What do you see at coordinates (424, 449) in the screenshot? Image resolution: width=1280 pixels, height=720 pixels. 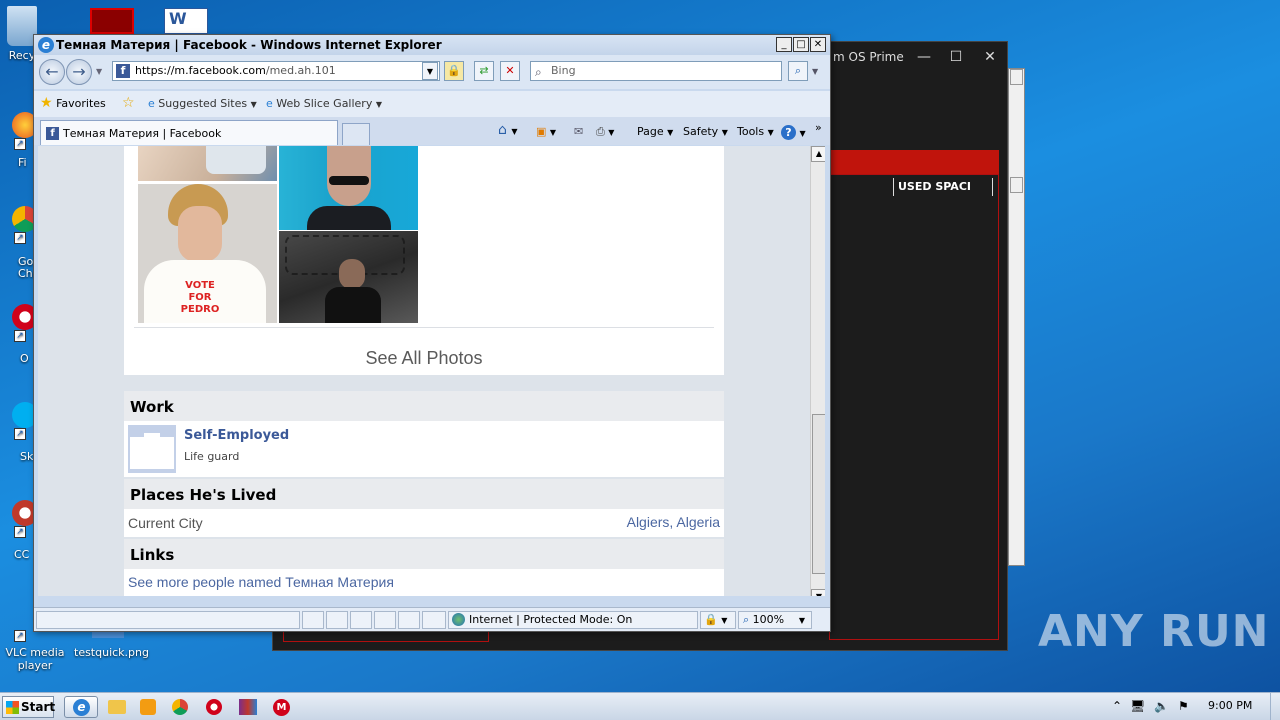 I see `work-entry: Self-Employed Life guard` at bounding box center [424, 449].